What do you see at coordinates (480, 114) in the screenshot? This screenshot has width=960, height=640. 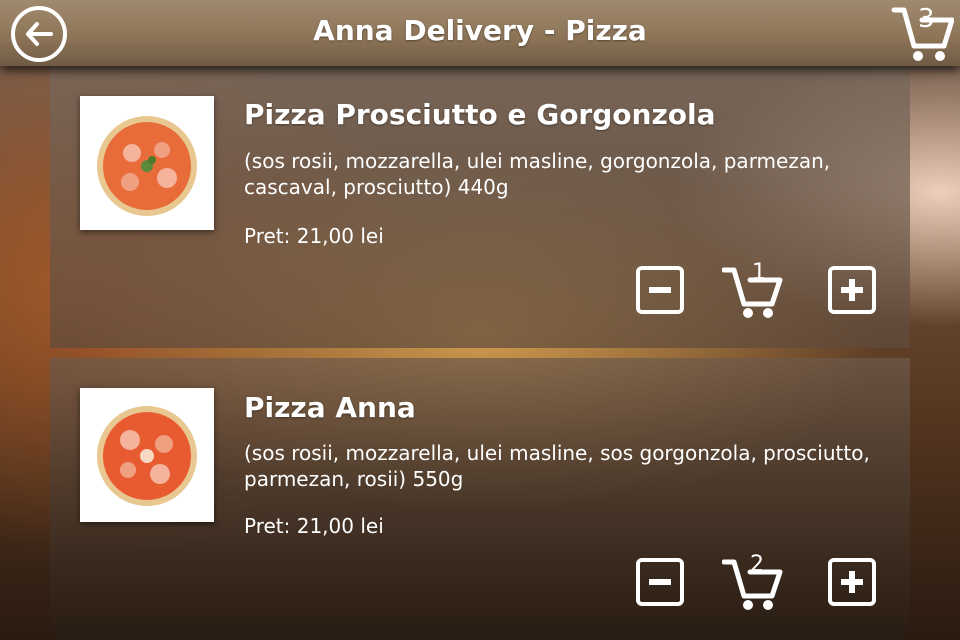 I see `product-name: Pizza Prosciutto e Gorgonzola` at bounding box center [480, 114].